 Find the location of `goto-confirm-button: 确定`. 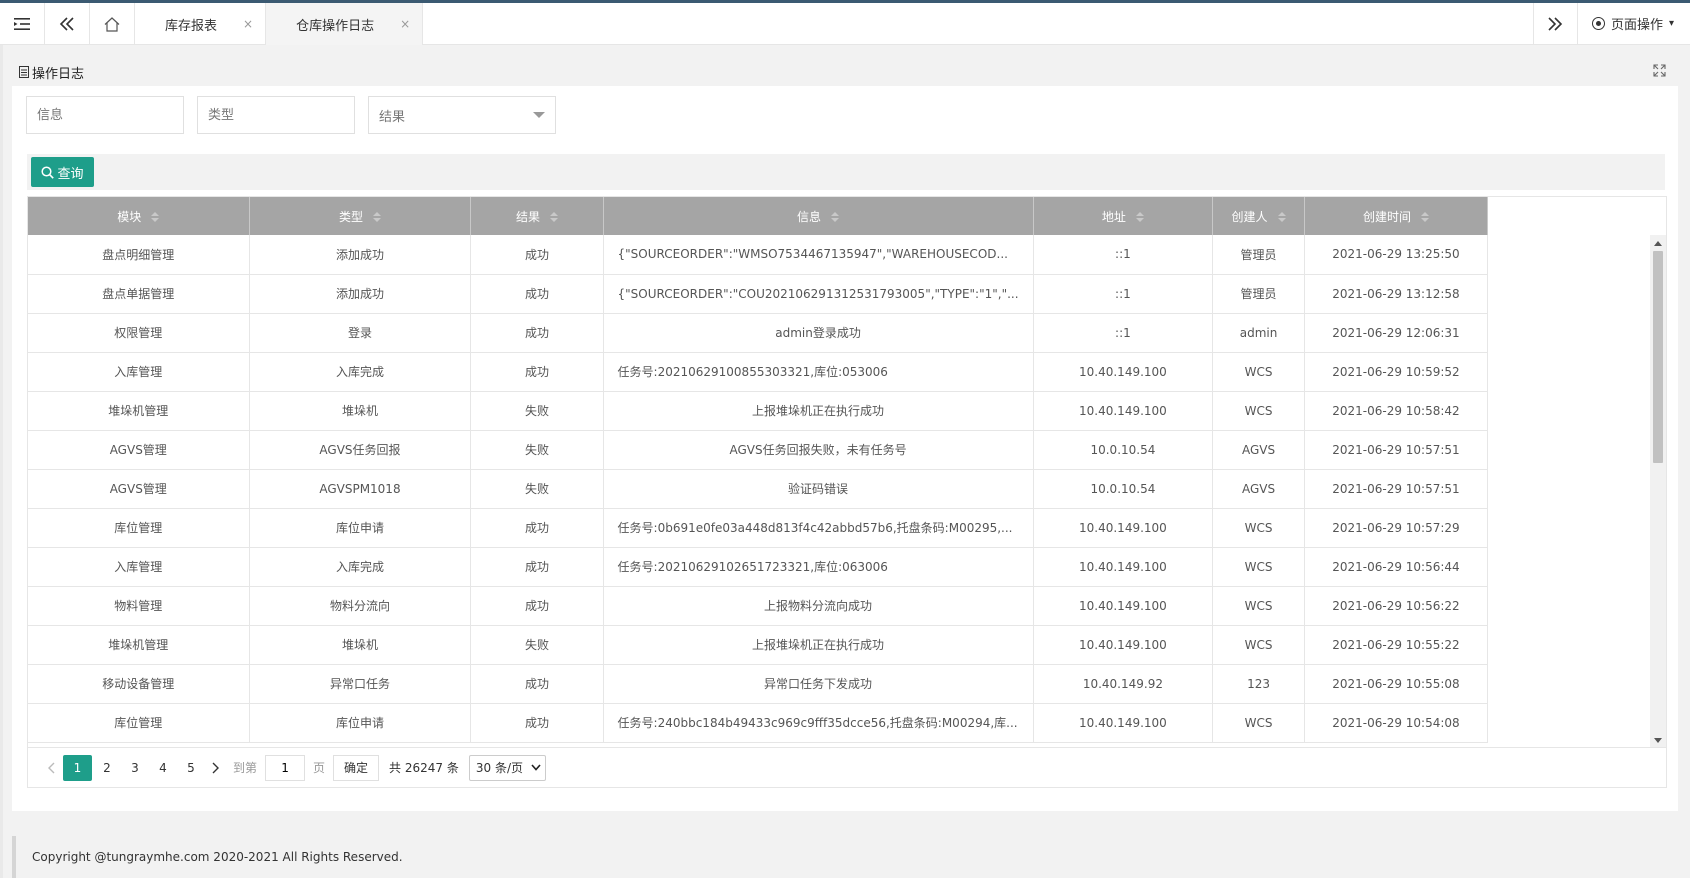

goto-confirm-button: 确定 is located at coordinates (356, 767).